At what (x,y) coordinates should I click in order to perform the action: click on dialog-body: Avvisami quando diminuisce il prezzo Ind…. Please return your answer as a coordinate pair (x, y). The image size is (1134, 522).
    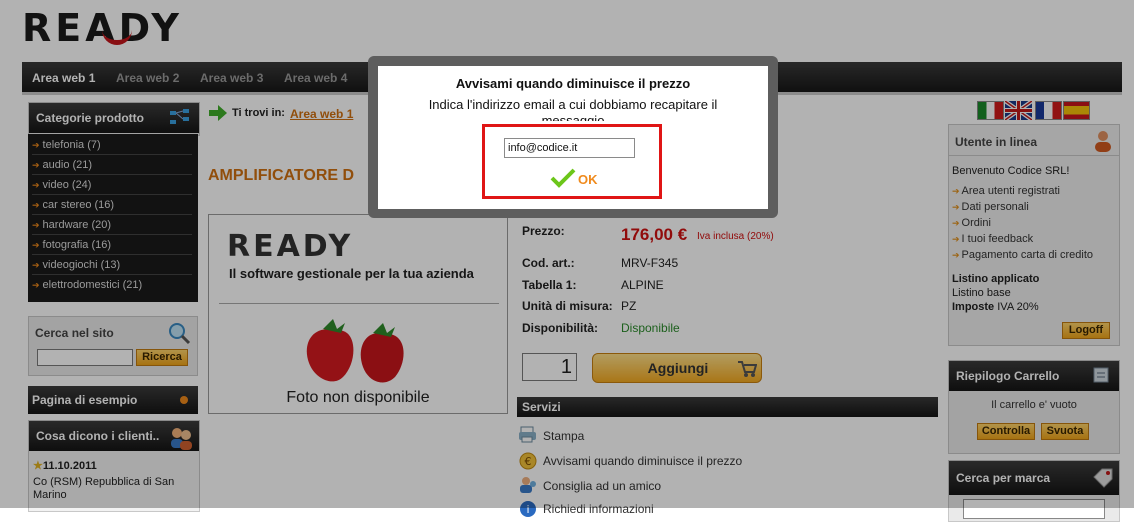
    Looking at the image, I should click on (573, 137).